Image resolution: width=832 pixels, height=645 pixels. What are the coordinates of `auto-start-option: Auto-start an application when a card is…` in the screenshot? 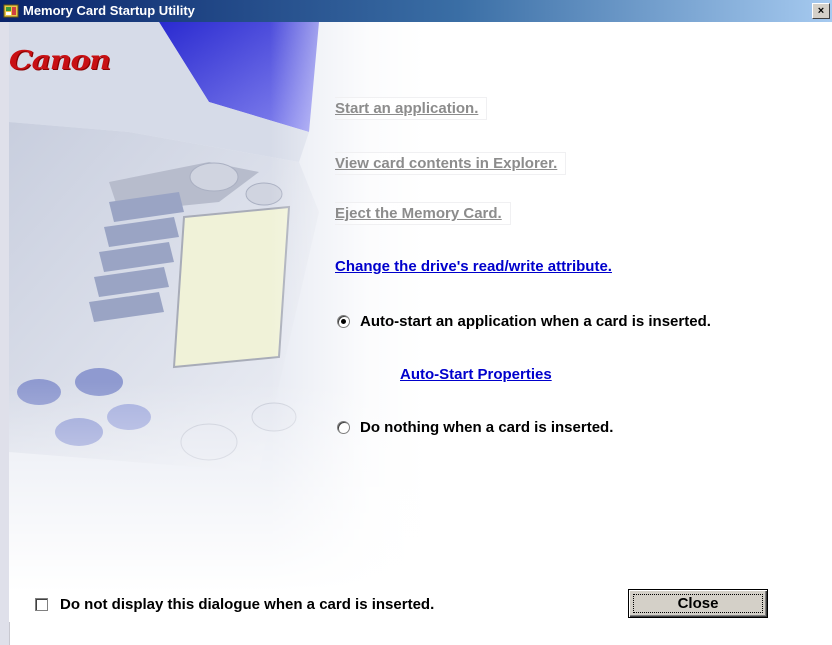 It's located at (524, 321).